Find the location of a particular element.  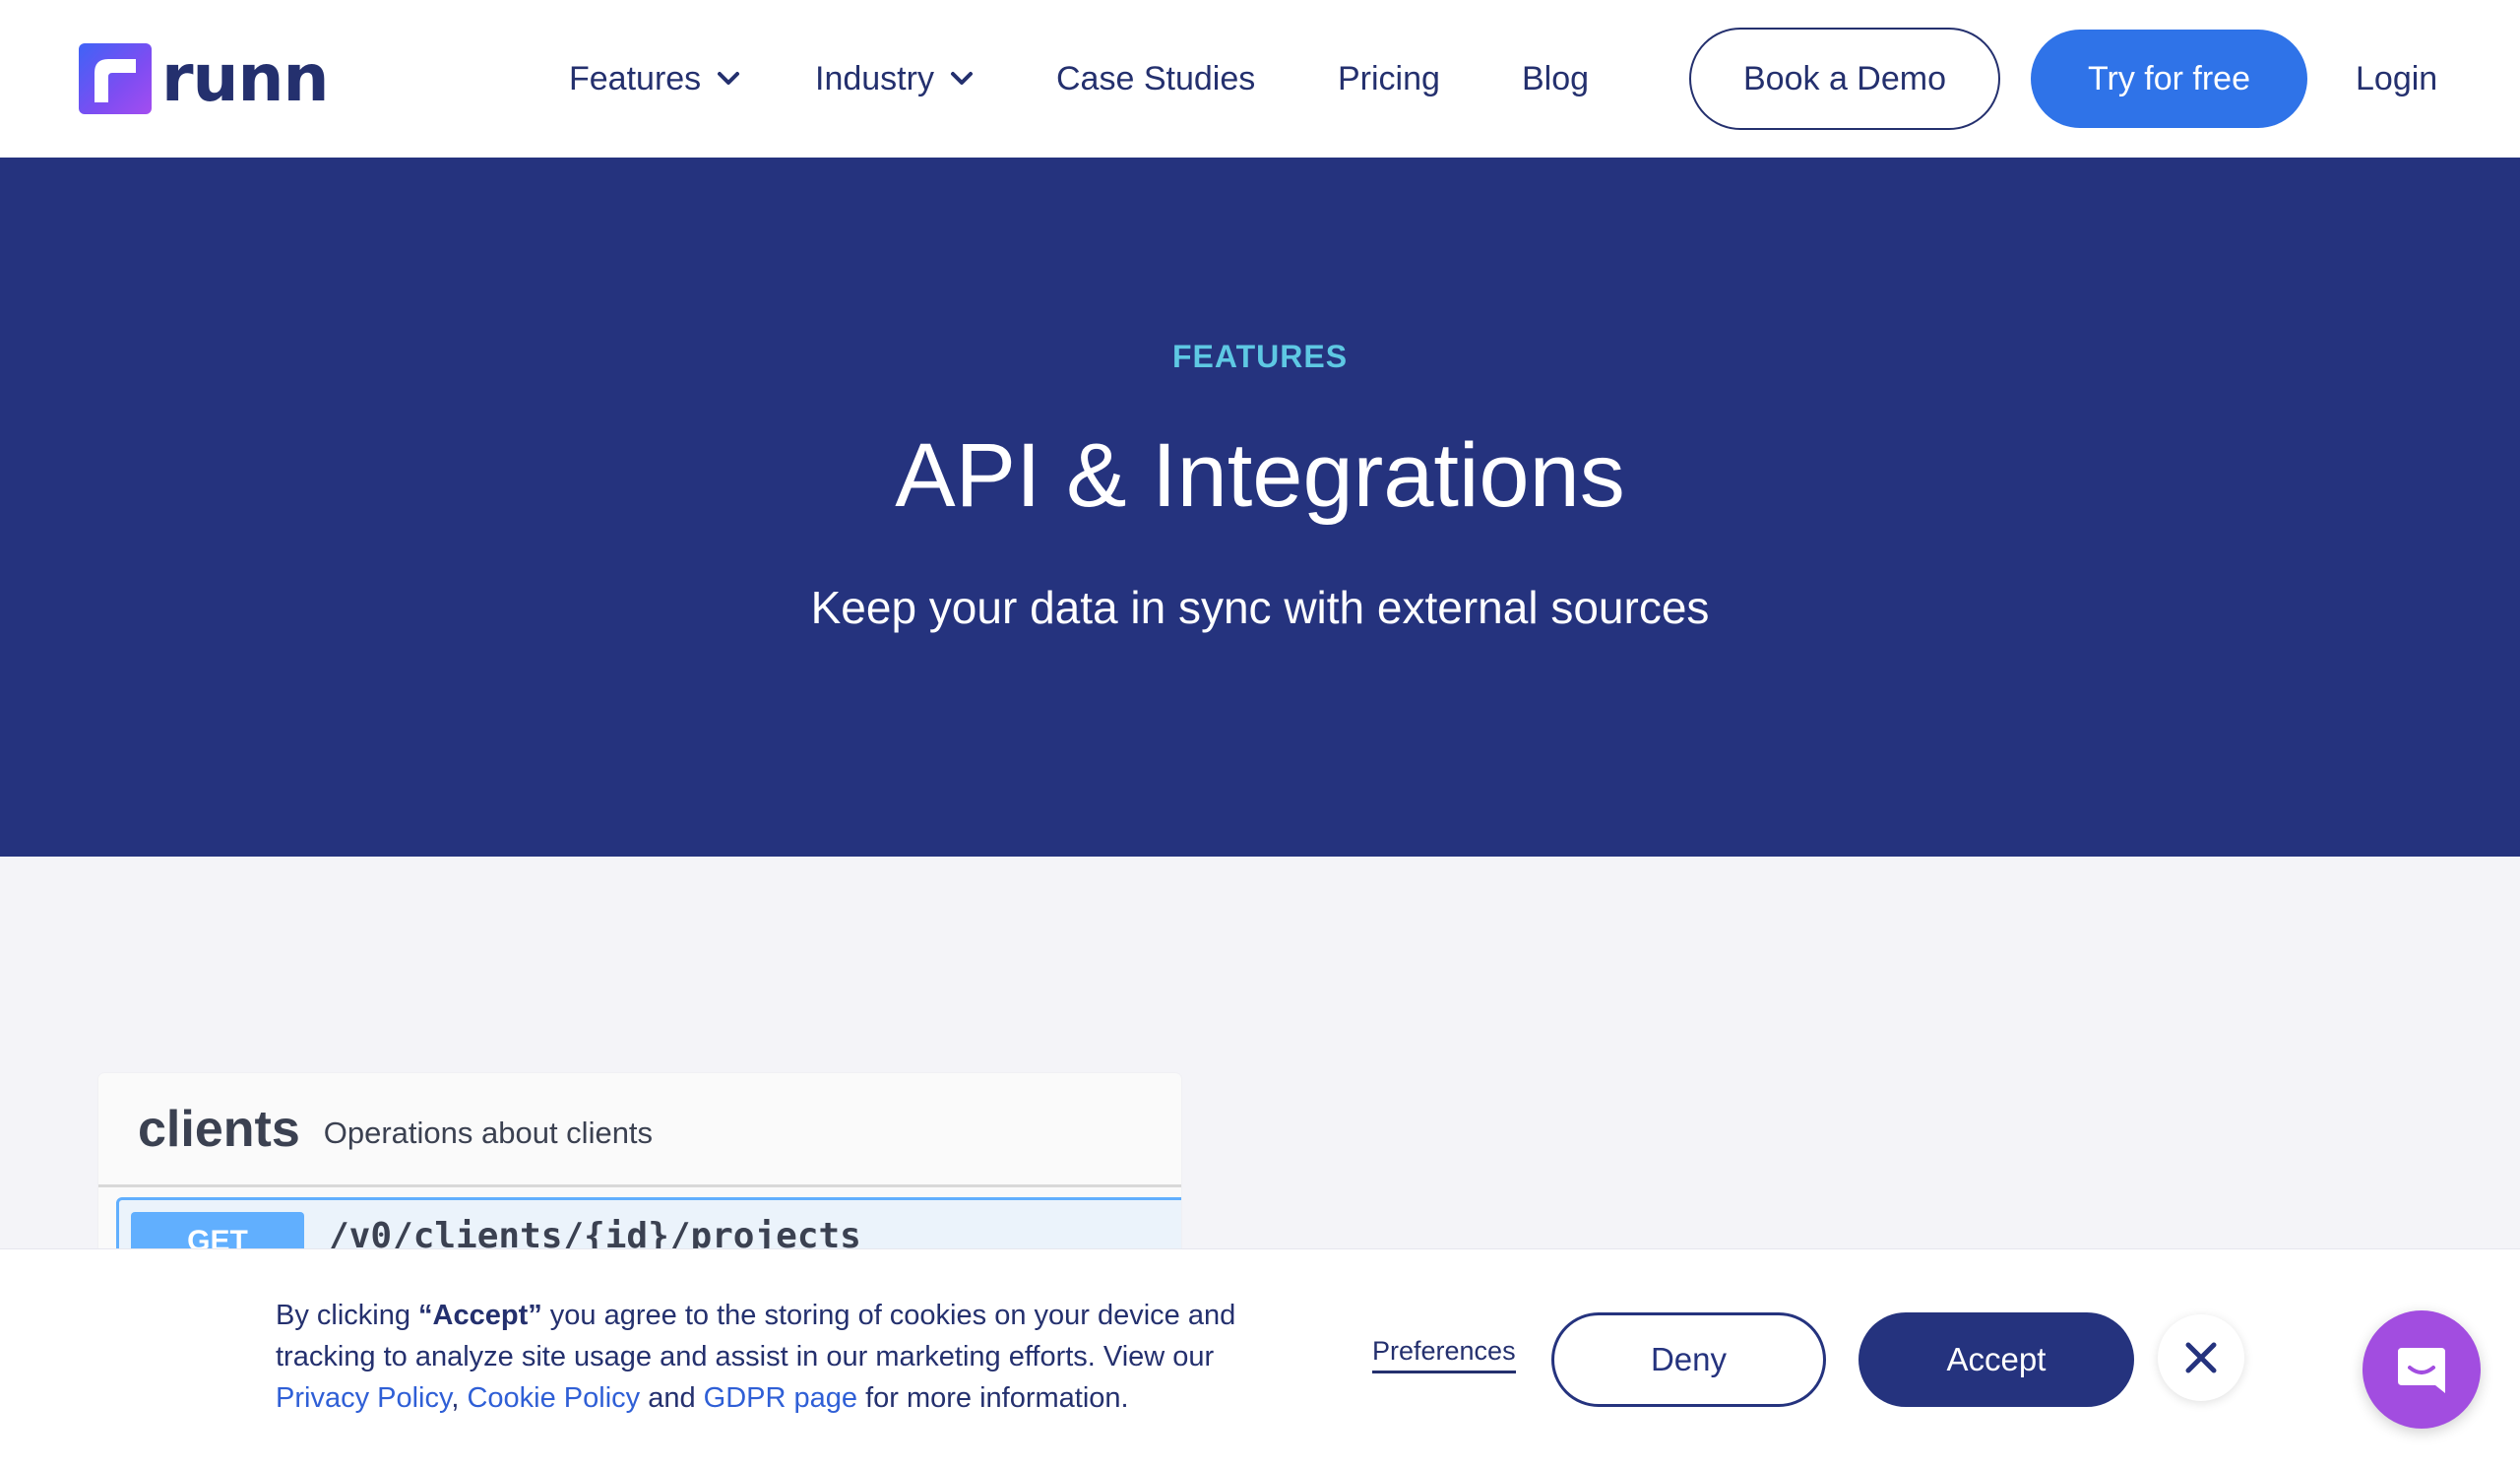

cookie-text-part: , is located at coordinates (459, 1398).